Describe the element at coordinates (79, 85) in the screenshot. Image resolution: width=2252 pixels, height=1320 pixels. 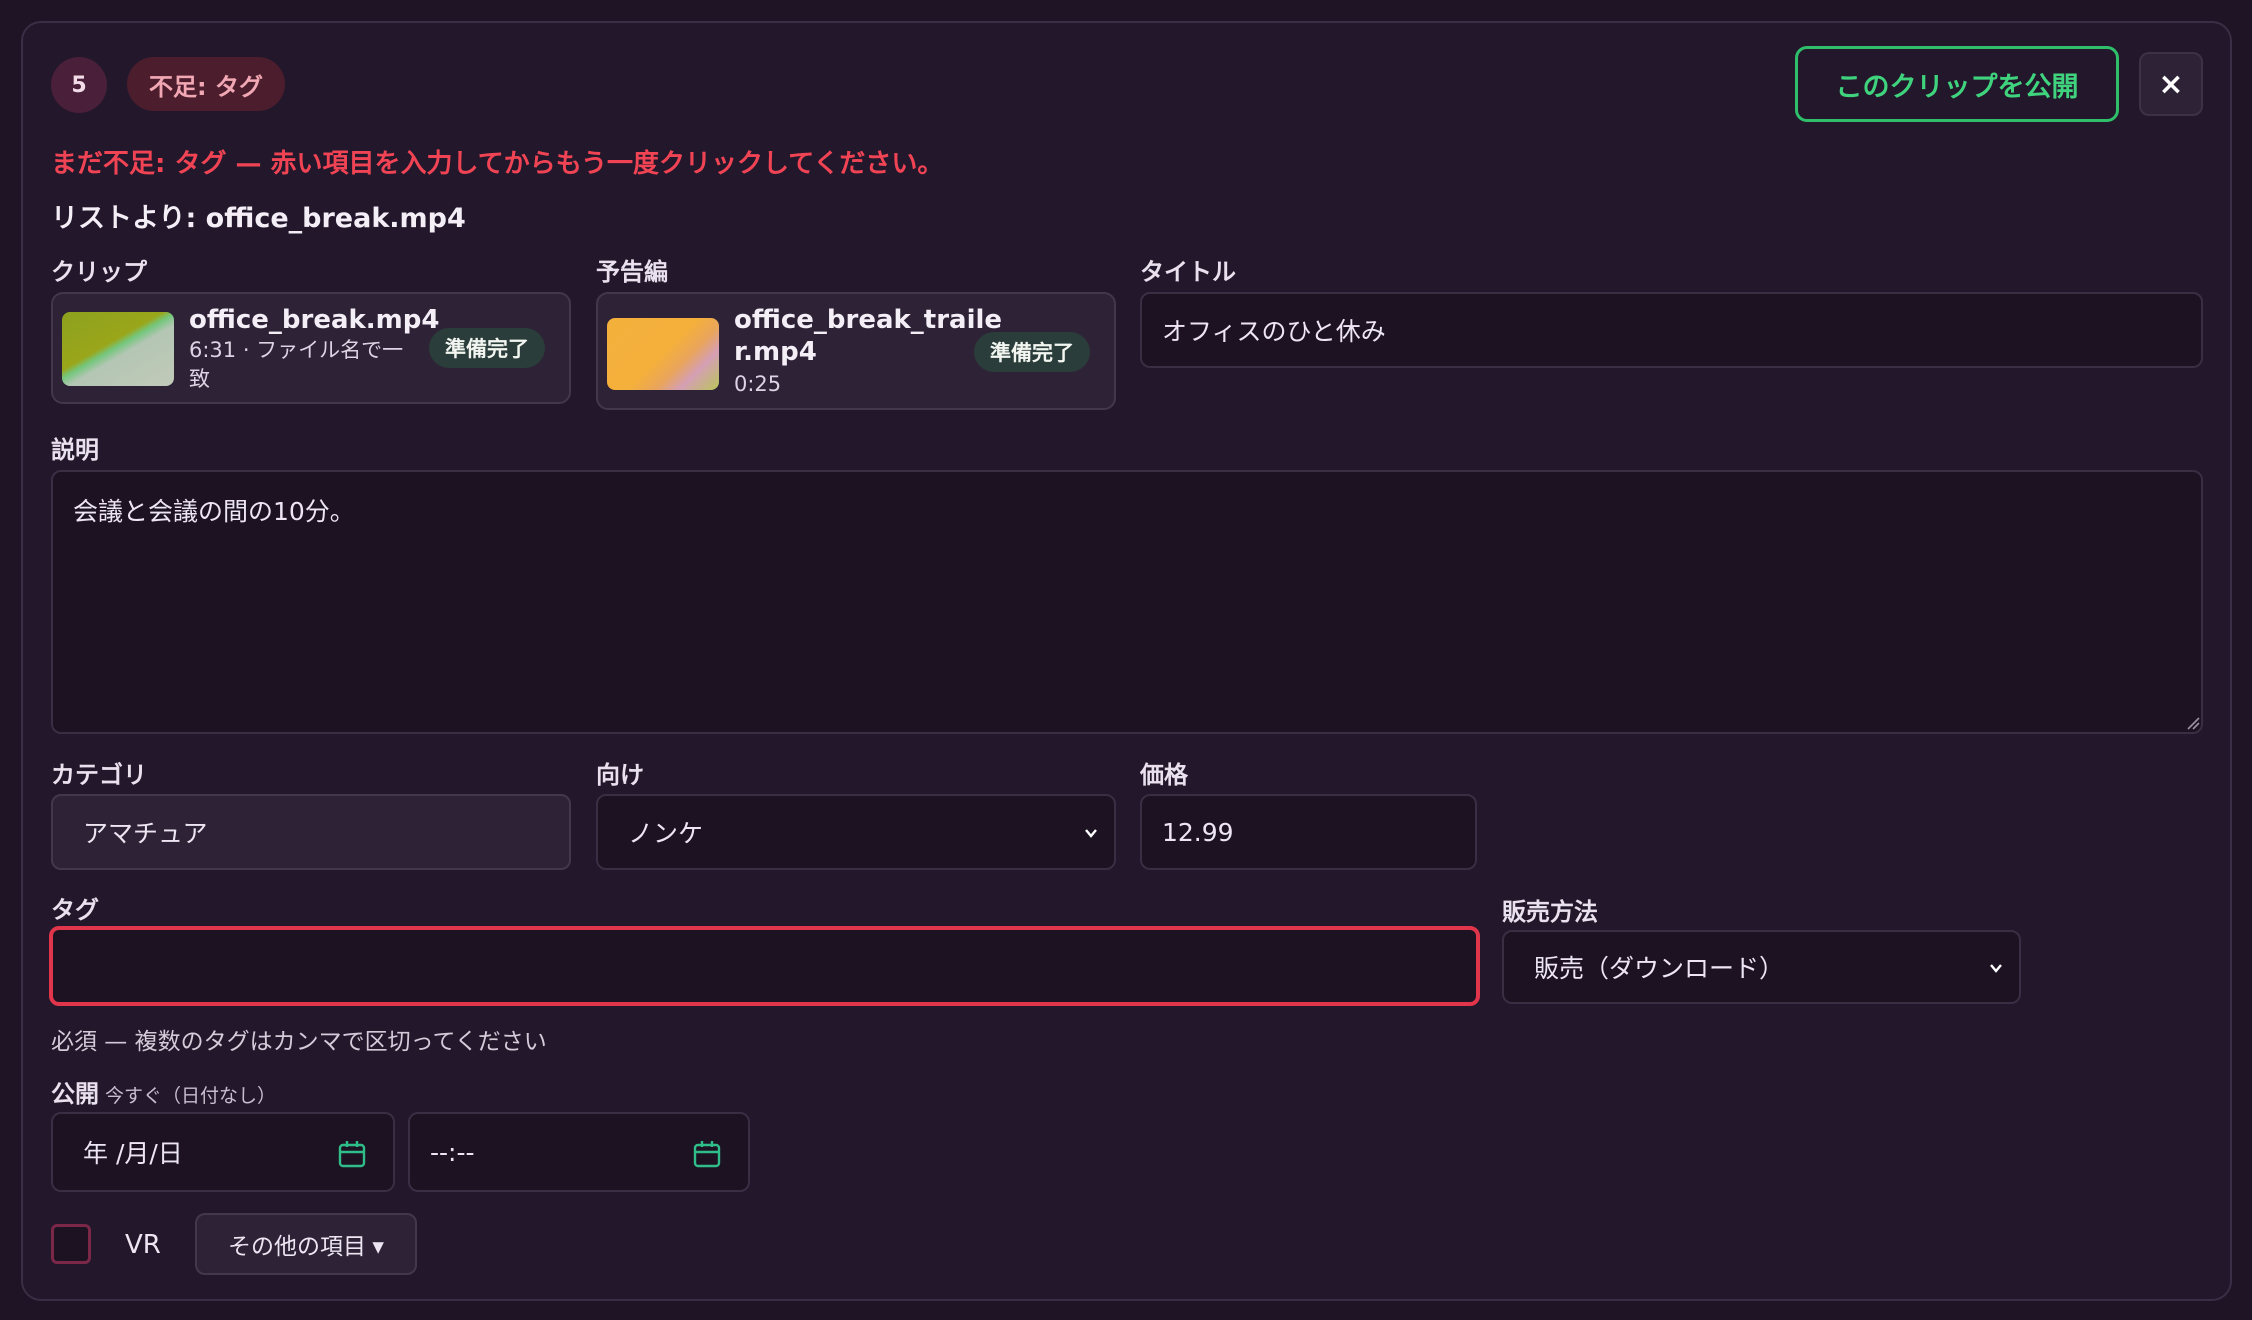
I see `clip-index-badge: 5` at that location.